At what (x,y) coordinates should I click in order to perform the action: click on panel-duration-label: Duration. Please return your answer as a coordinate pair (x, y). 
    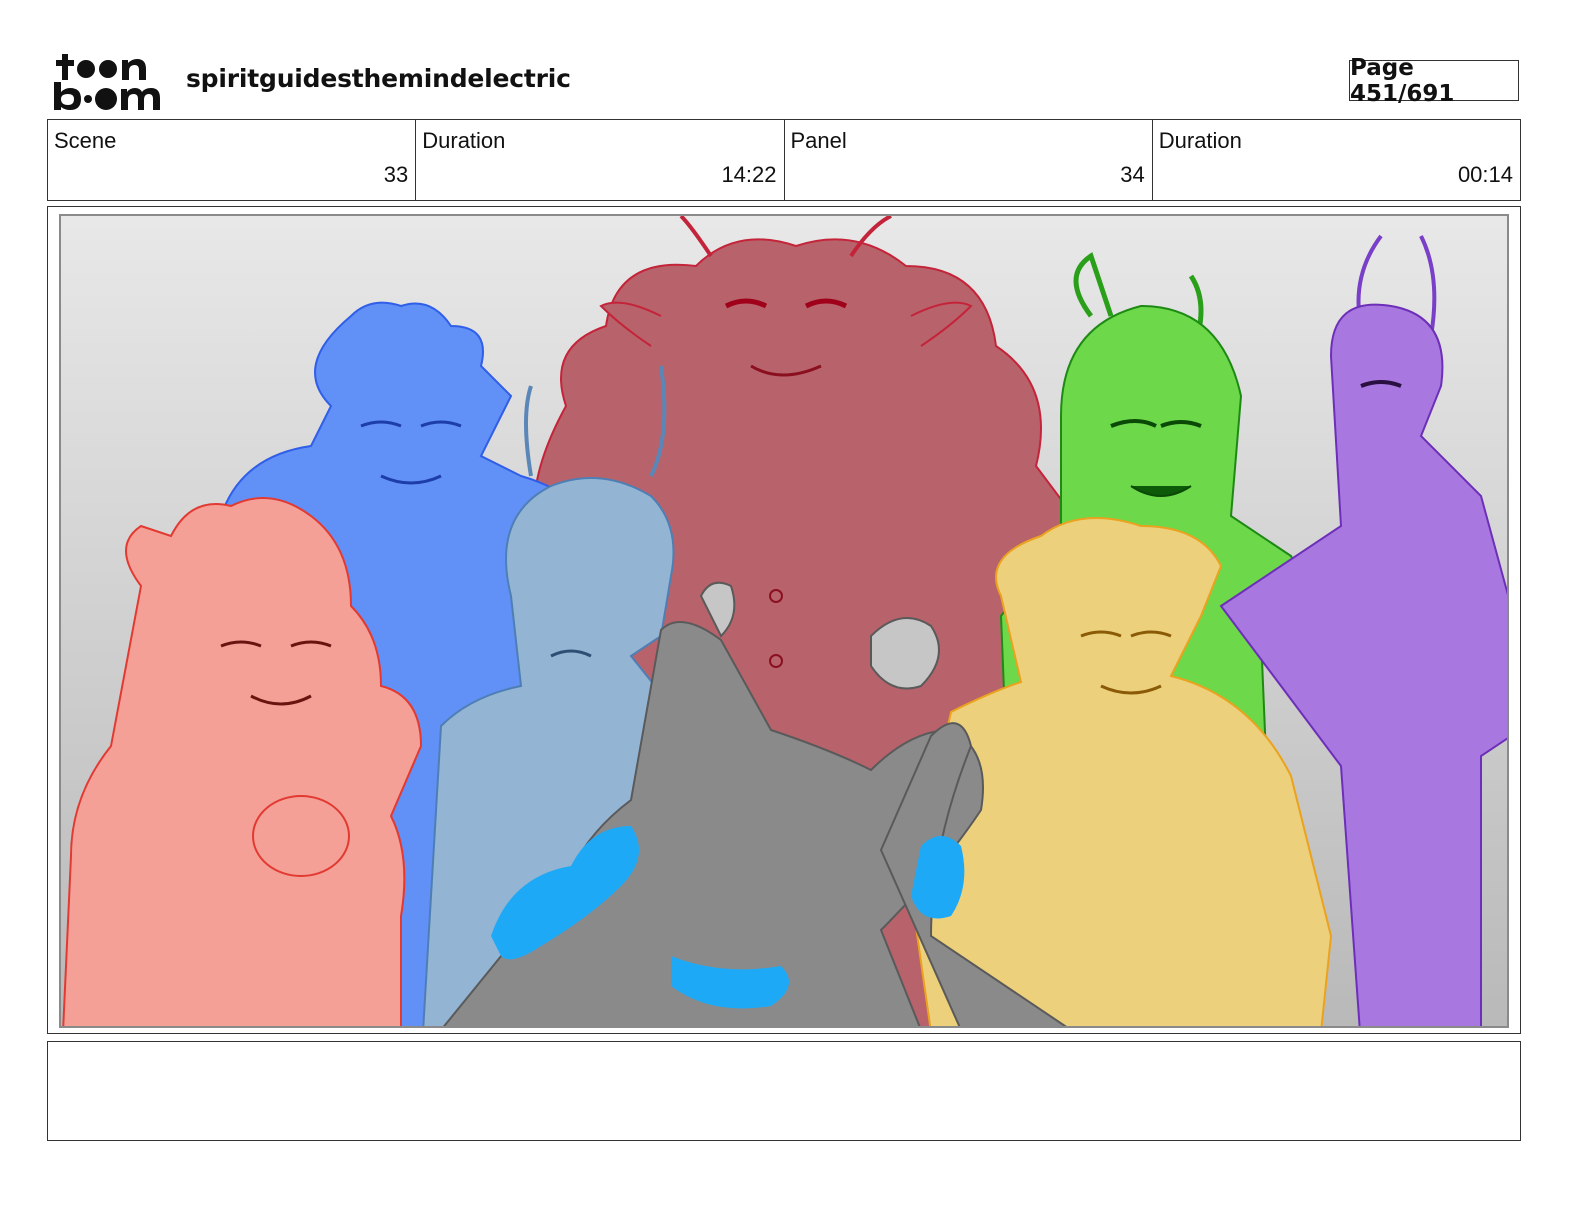
    Looking at the image, I should click on (1200, 140).